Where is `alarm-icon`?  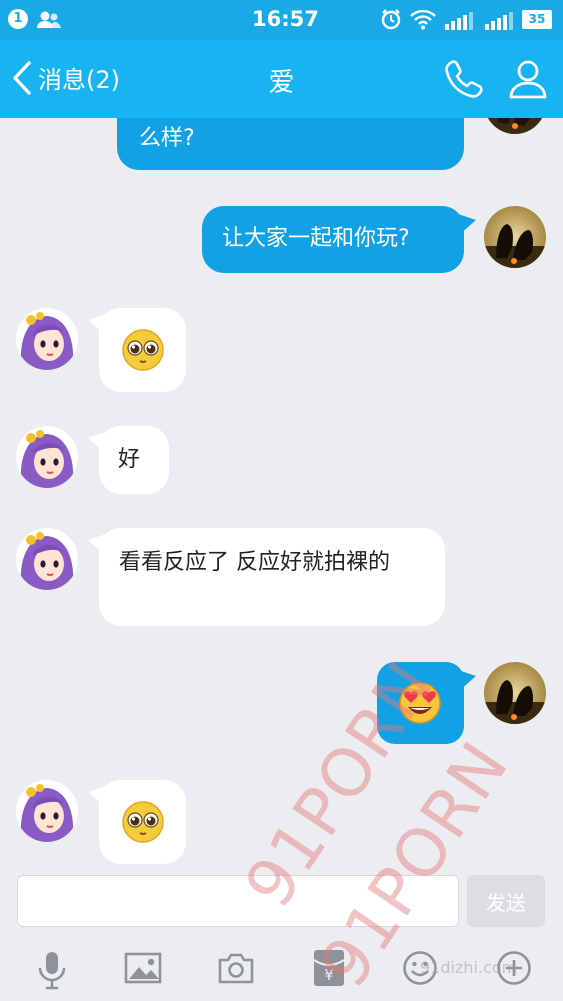
alarm-icon is located at coordinates (391, 19).